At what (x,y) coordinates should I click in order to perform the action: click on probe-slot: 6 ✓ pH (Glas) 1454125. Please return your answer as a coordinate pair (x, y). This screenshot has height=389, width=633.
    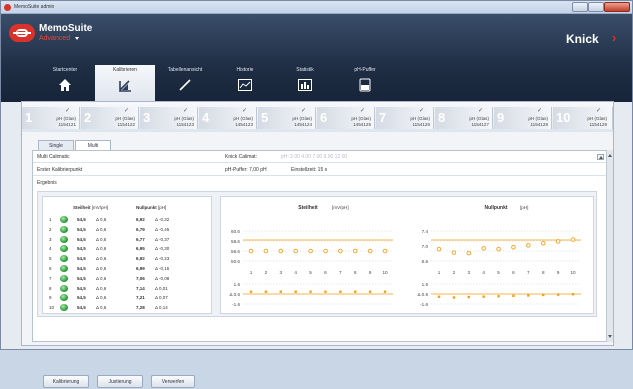
    Looking at the image, I should click on (346, 118).